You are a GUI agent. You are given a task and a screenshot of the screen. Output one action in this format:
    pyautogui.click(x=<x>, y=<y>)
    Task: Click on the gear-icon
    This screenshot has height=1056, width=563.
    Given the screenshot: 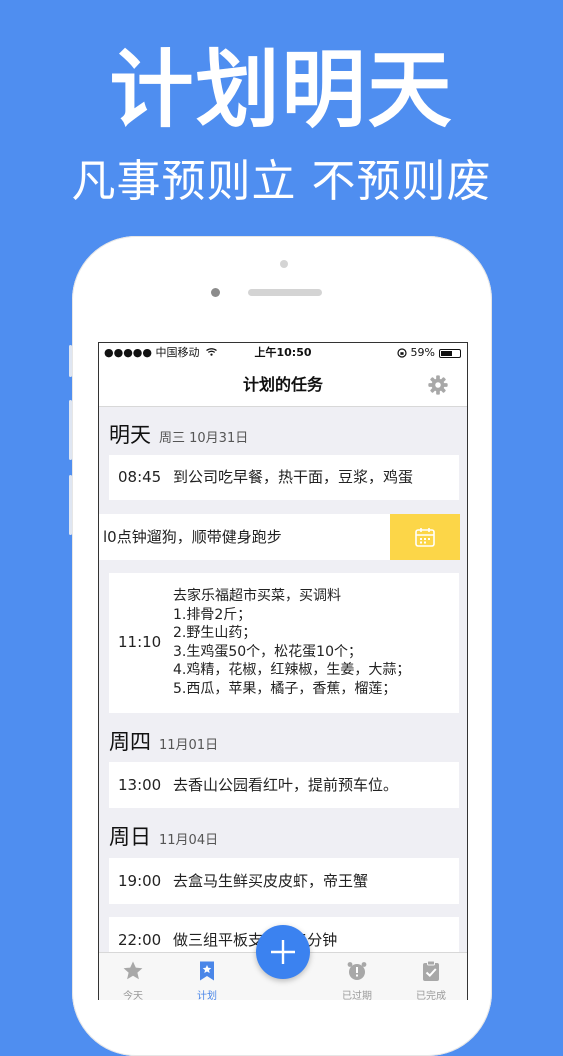 What is the action you would take?
    pyautogui.click(x=438, y=385)
    